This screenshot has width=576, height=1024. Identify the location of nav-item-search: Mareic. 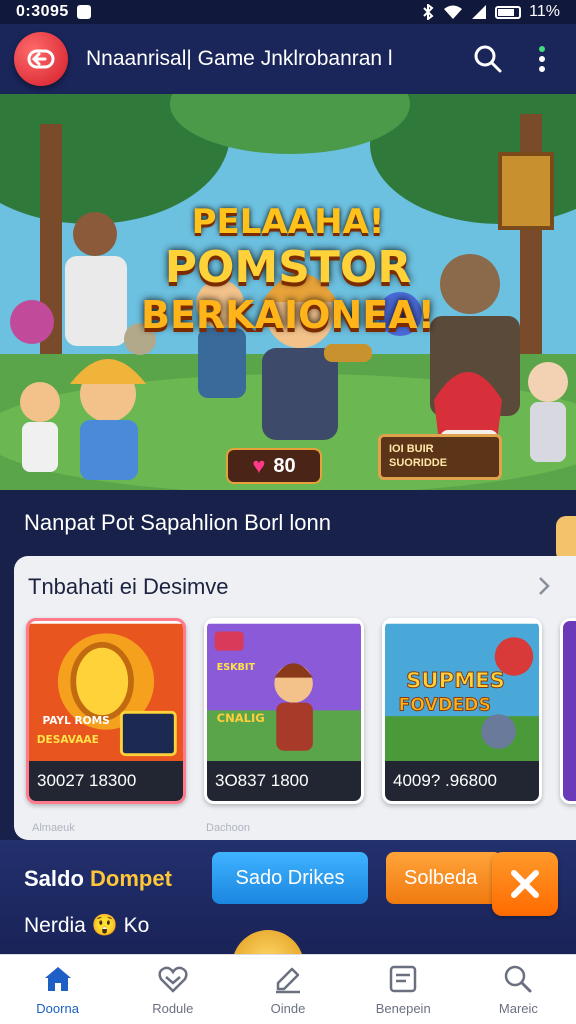
(518, 989).